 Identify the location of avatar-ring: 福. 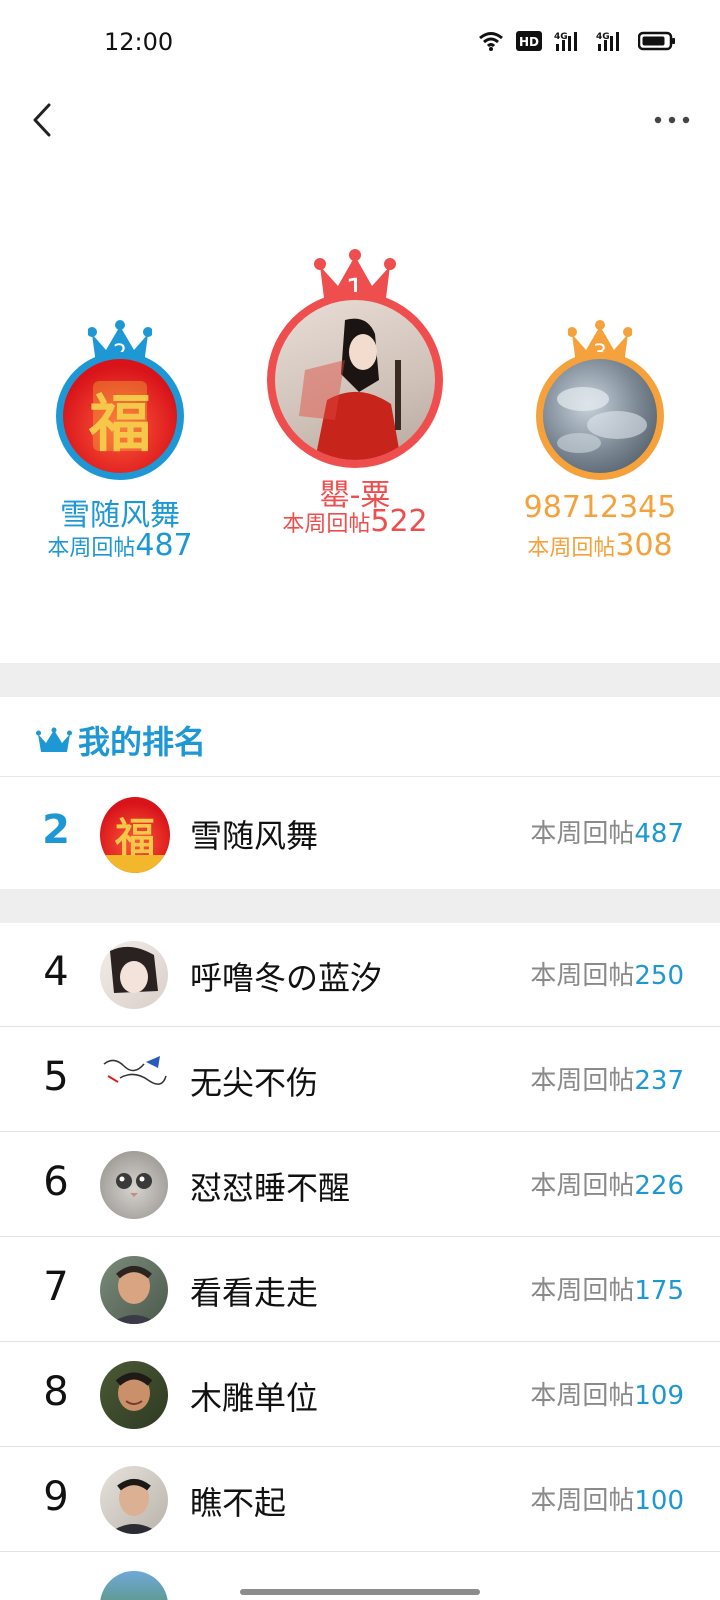
(120, 416).